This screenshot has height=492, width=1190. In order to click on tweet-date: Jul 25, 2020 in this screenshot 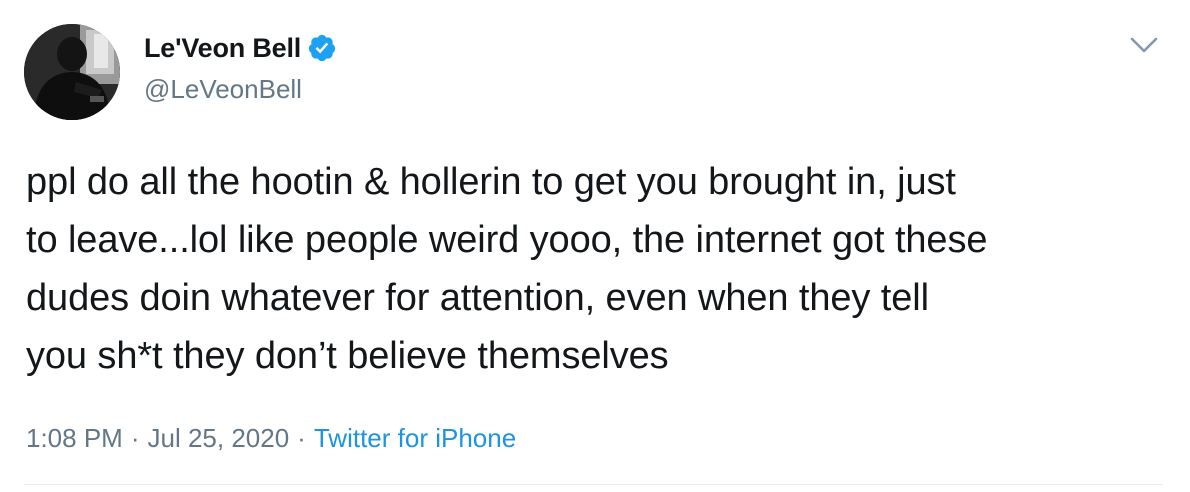, I will do `click(219, 438)`.